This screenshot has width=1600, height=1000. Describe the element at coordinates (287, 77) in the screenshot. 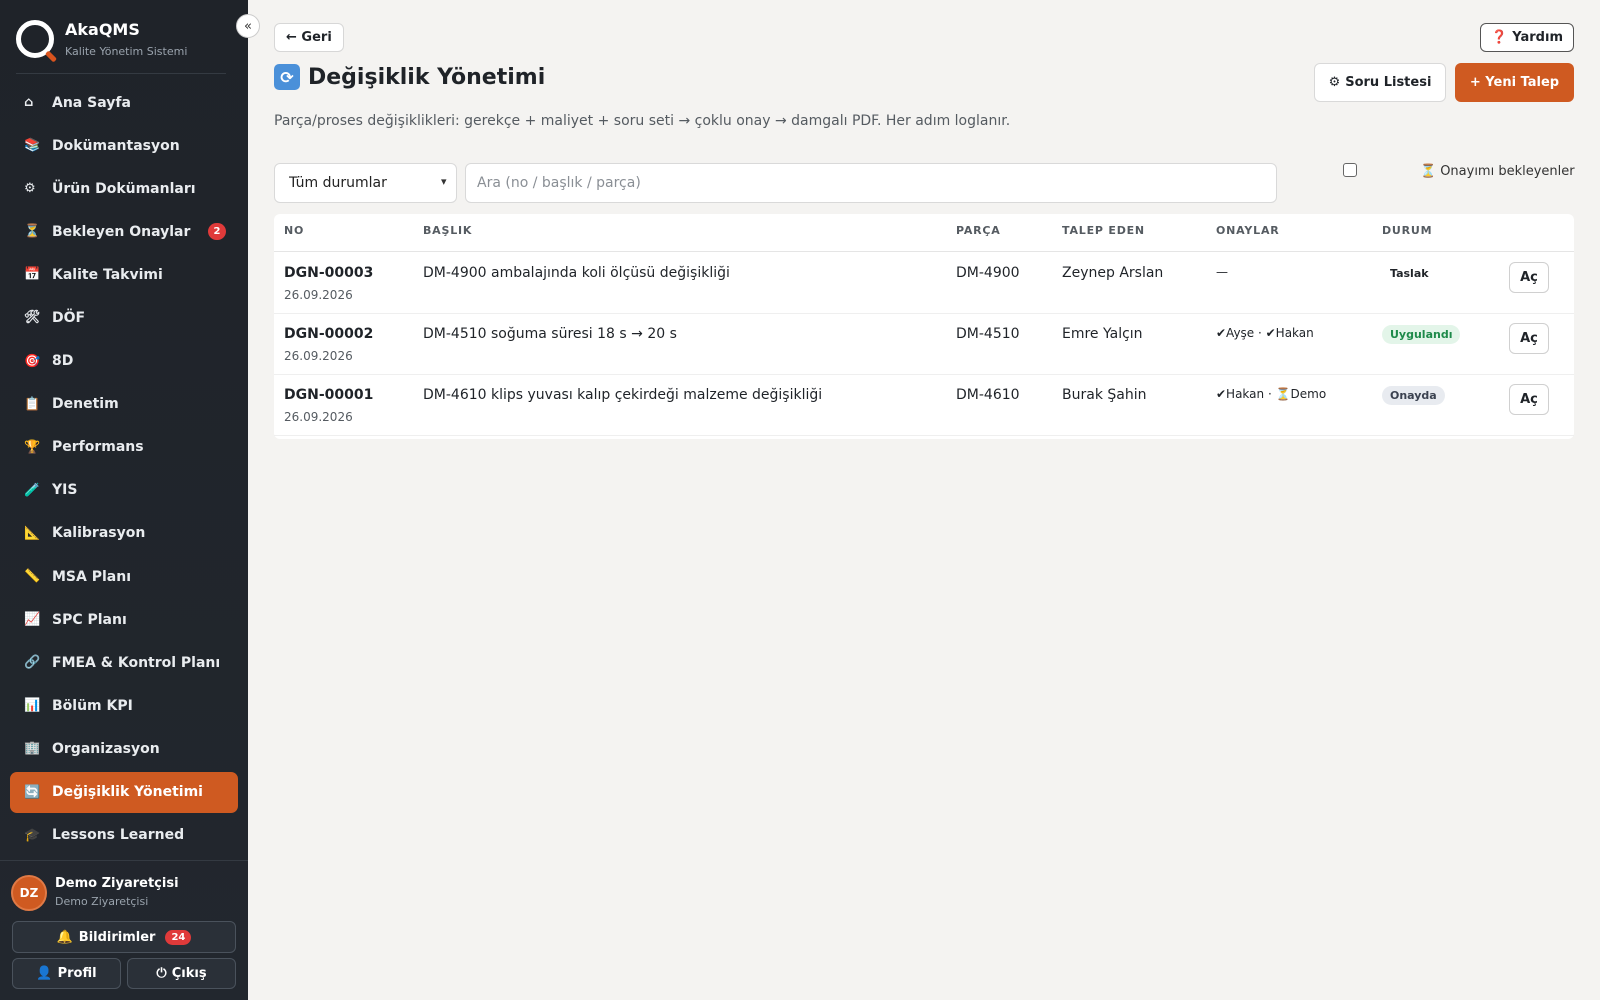

I see `cycle-icon: ⟳` at that location.